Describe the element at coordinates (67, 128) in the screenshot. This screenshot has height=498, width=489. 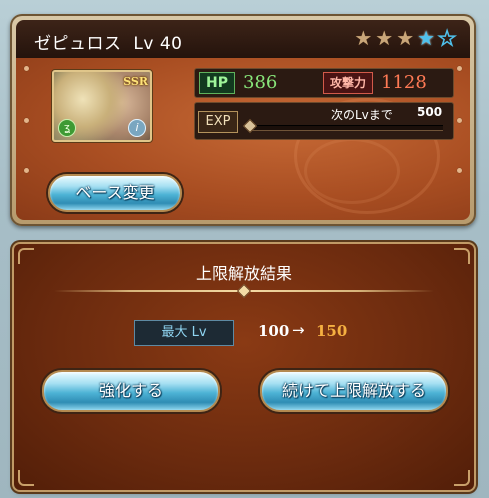
I see `wind-element-icon: ʓ` at that location.